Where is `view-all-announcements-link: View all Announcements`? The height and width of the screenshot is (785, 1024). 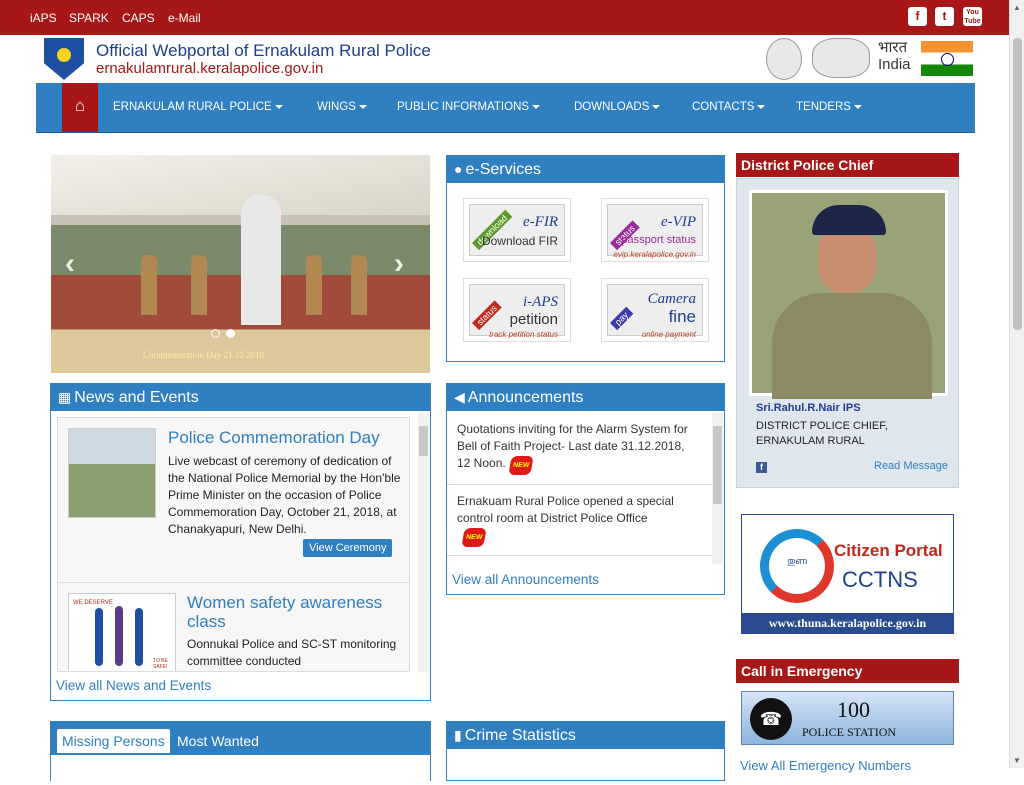 view-all-announcements-link: View all Announcements is located at coordinates (525, 579).